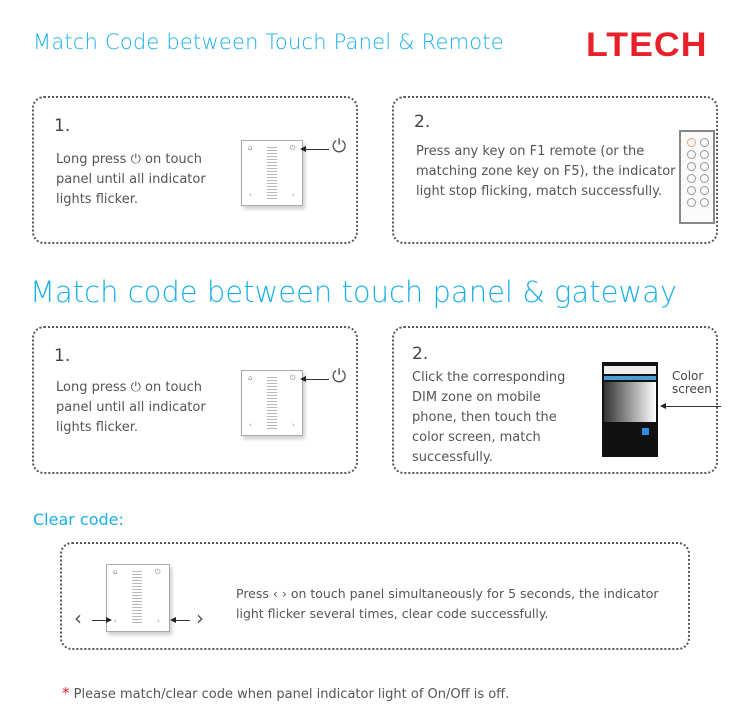  What do you see at coordinates (109, 620) in the screenshot?
I see `arrow-icon` at bounding box center [109, 620].